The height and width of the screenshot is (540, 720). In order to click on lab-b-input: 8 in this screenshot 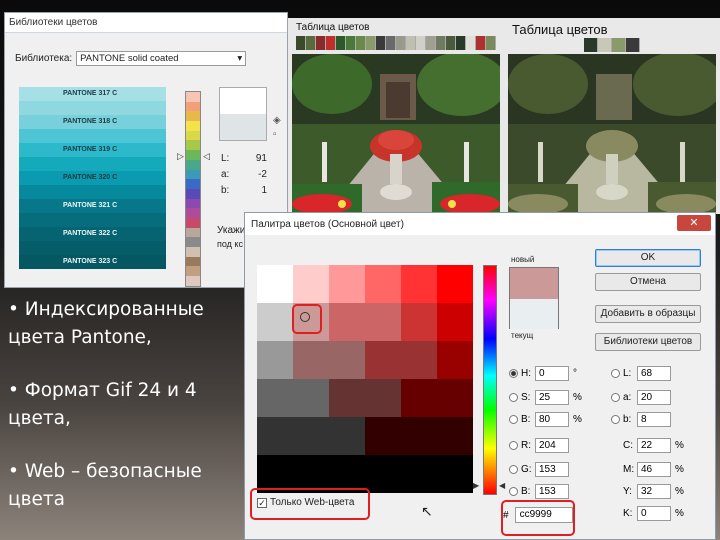, I will do `click(654, 419)`.